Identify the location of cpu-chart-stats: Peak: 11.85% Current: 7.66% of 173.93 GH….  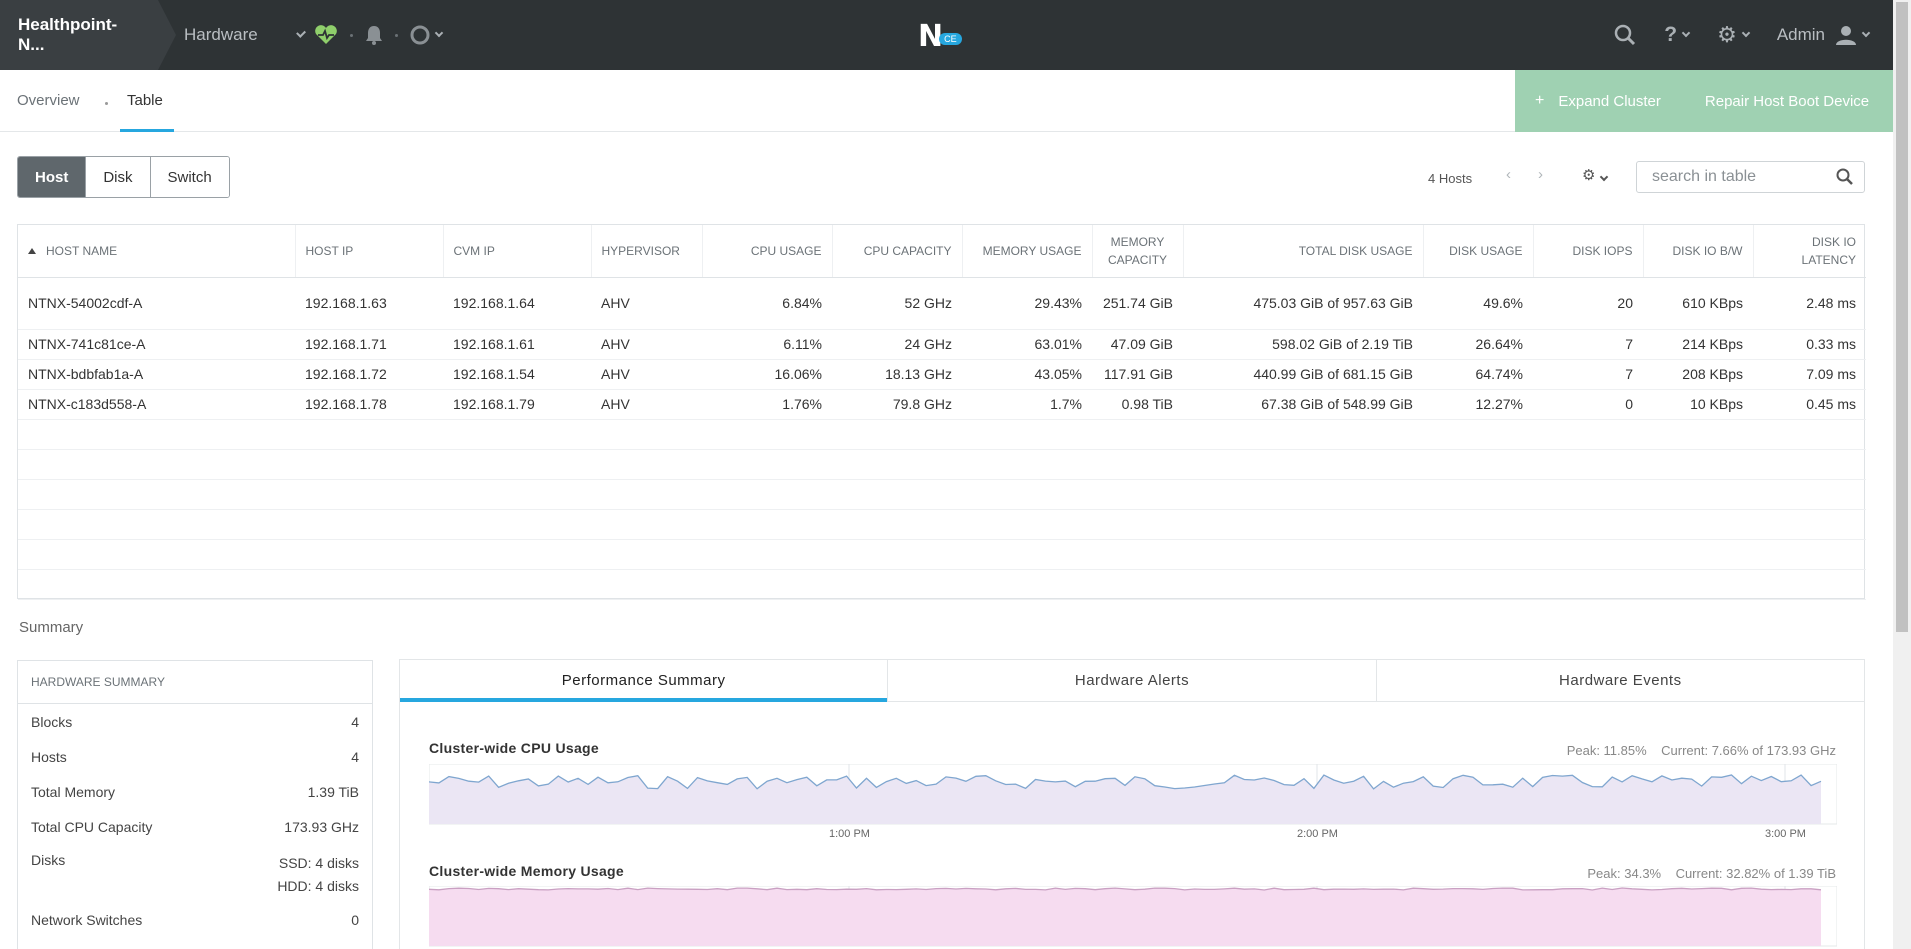
(1701, 750).